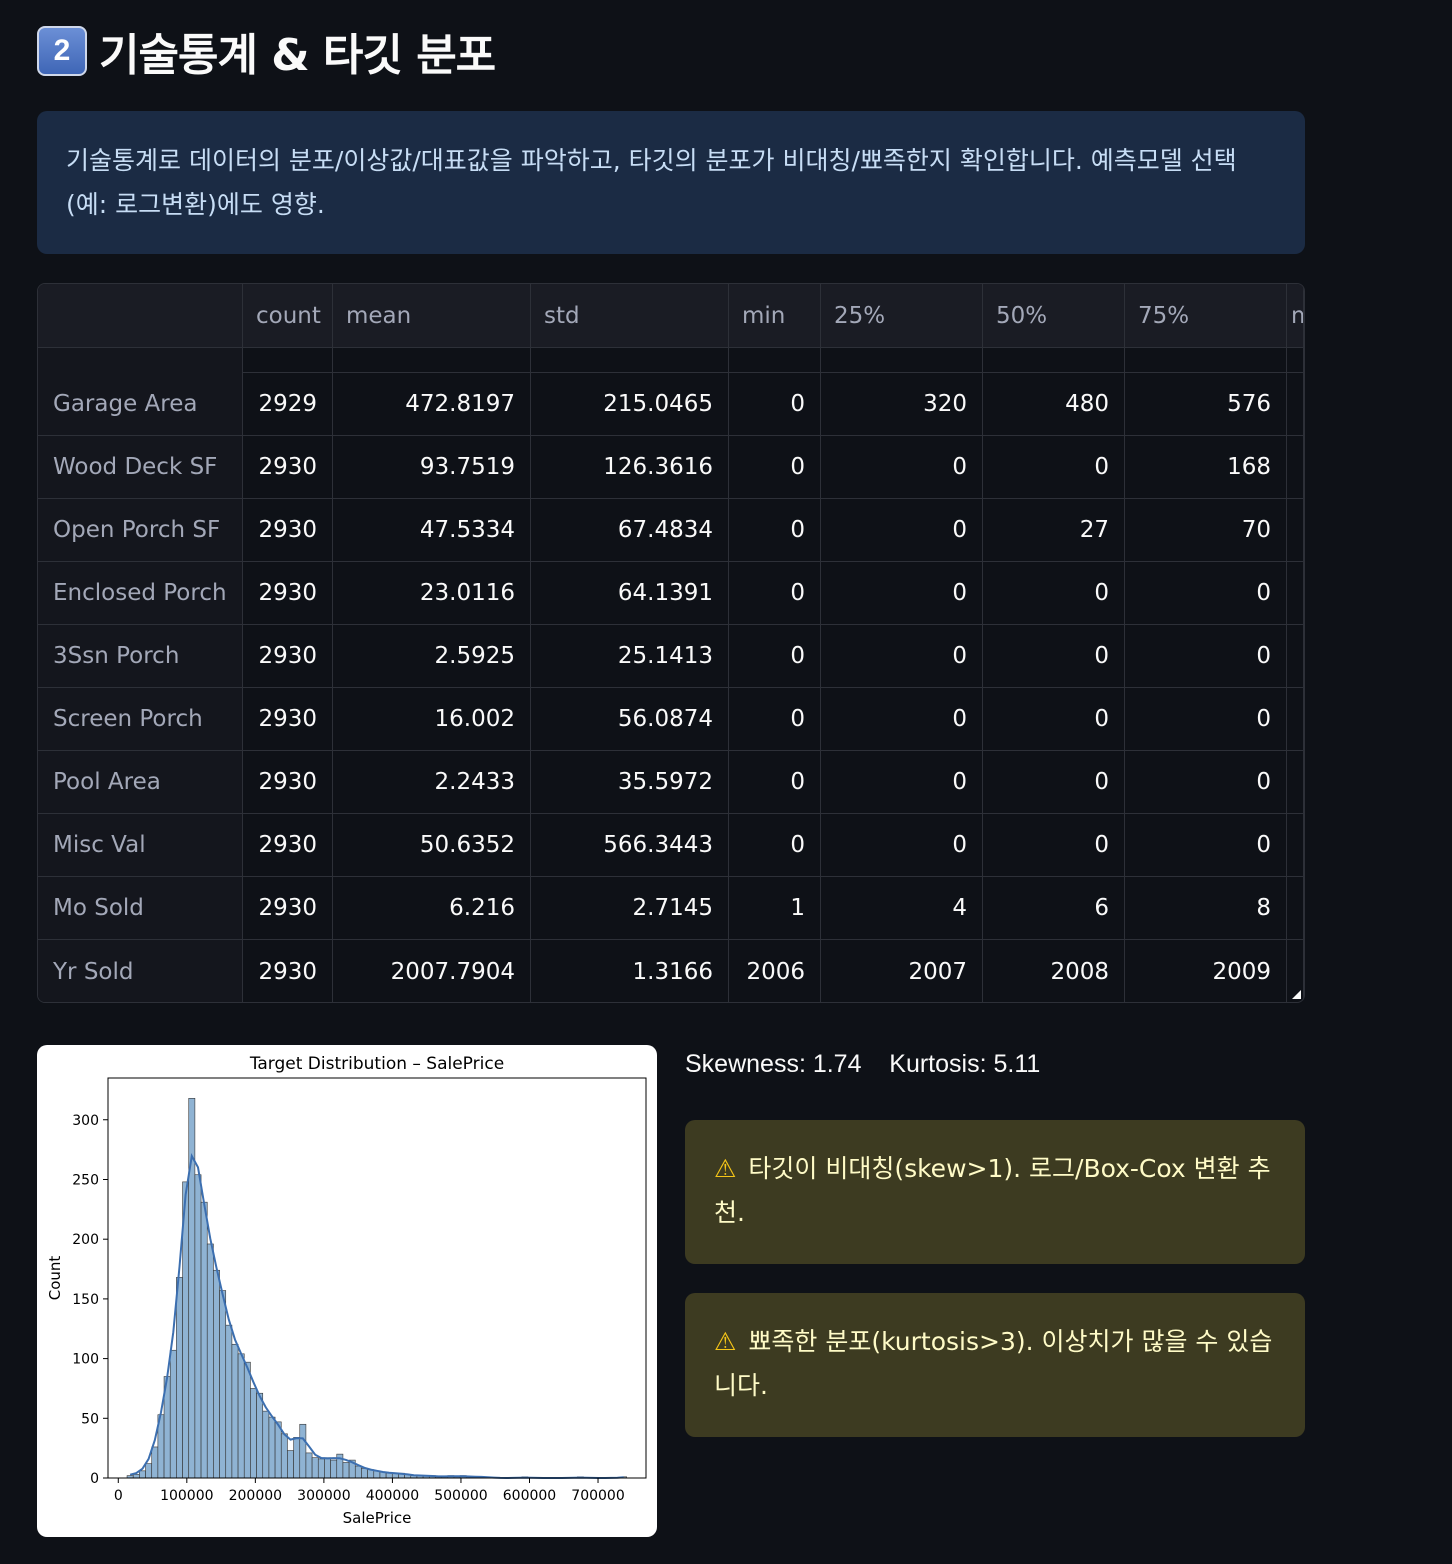  What do you see at coordinates (902, 971) in the screenshot?
I see `cell-25: 2007` at bounding box center [902, 971].